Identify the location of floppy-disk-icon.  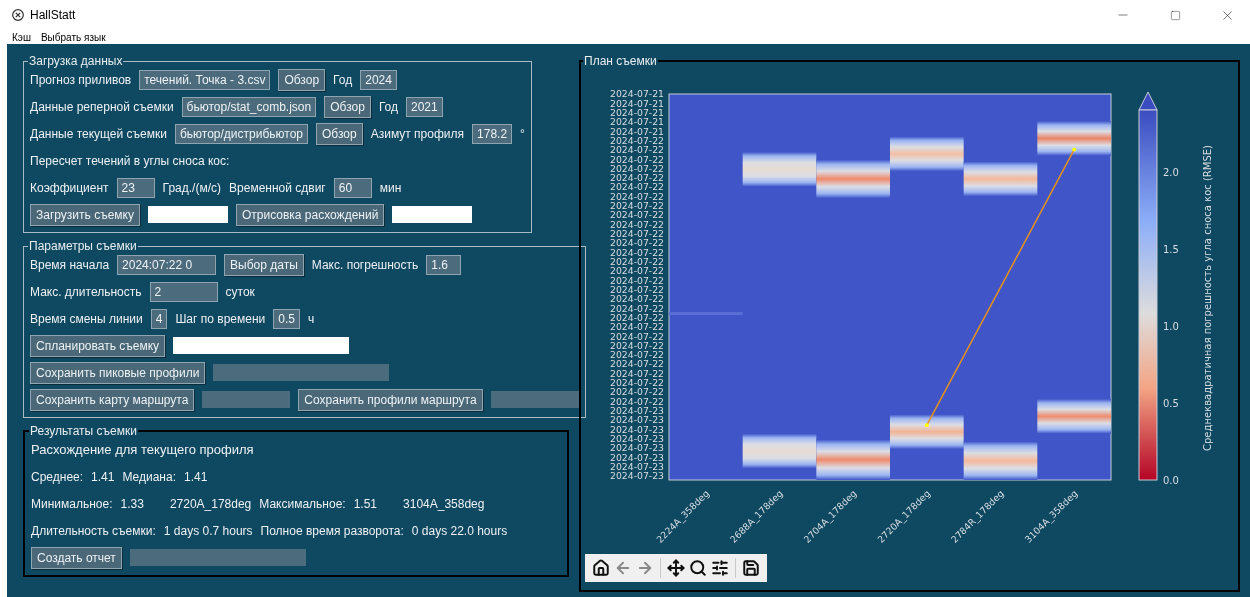
(751, 568).